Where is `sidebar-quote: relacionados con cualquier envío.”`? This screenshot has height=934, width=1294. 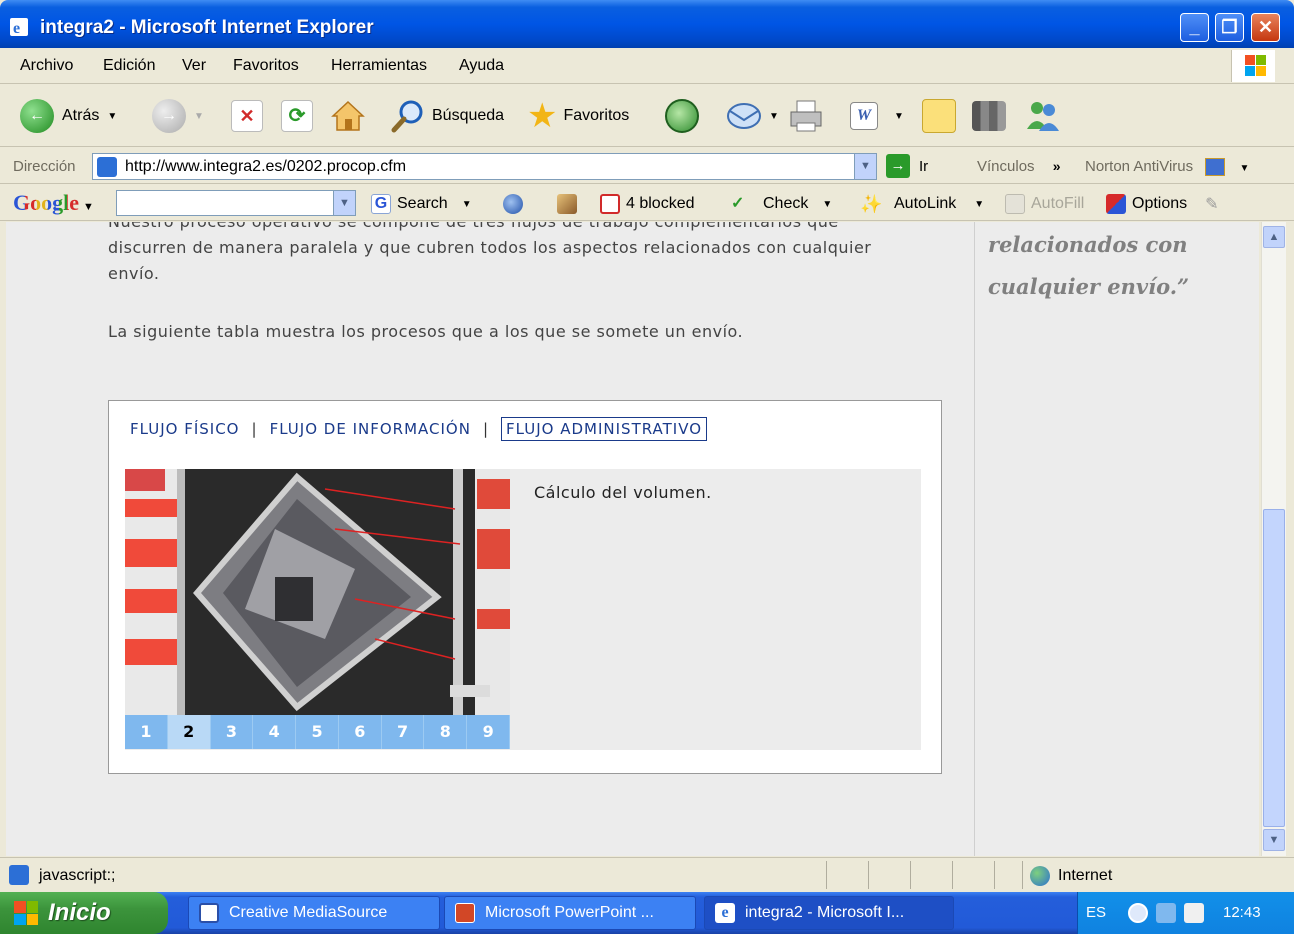
sidebar-quote: relacionados con cualquier envío.” is located at coordinates (1118, 266).